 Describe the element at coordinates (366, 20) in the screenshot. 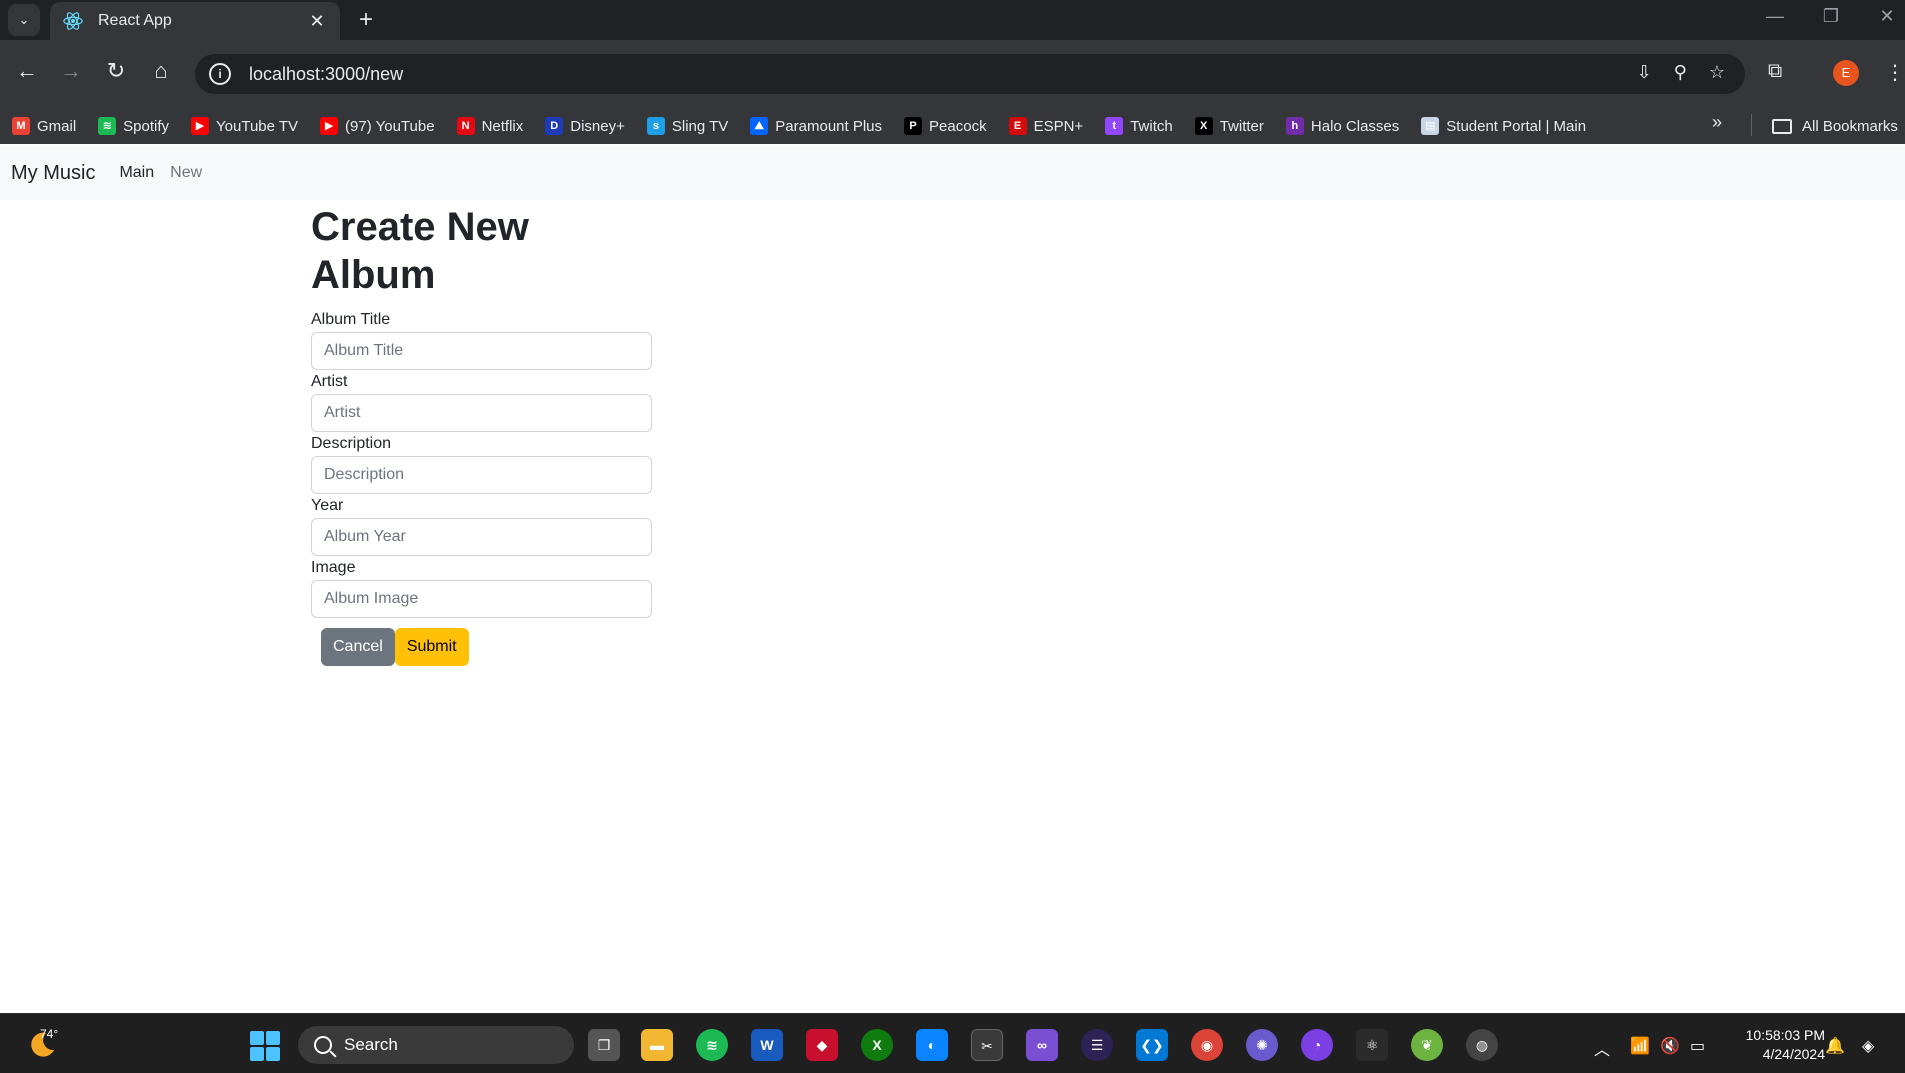

I see `new-tab-plus-icon: +` at that location.